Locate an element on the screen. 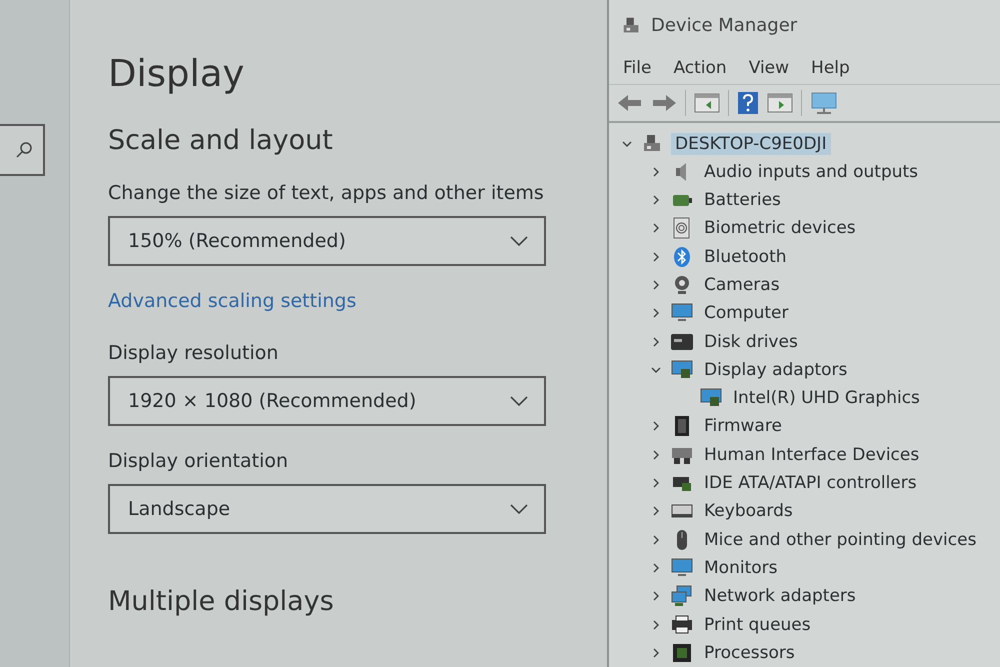  section-heading: Scale and layout is located at coordinates (221, 140).